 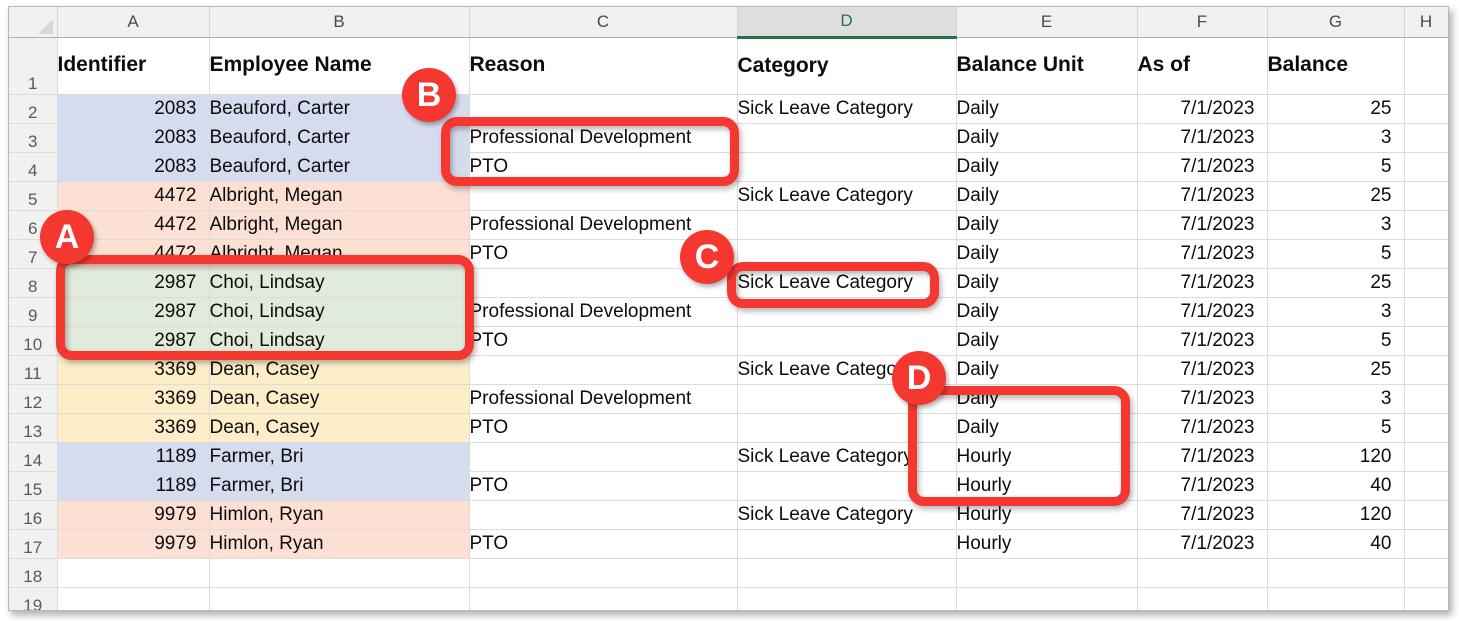 What do you see at coordinates (33, 167) in the screenshot?
I see `row-number-4: 4` at bounding box center [33, 167].